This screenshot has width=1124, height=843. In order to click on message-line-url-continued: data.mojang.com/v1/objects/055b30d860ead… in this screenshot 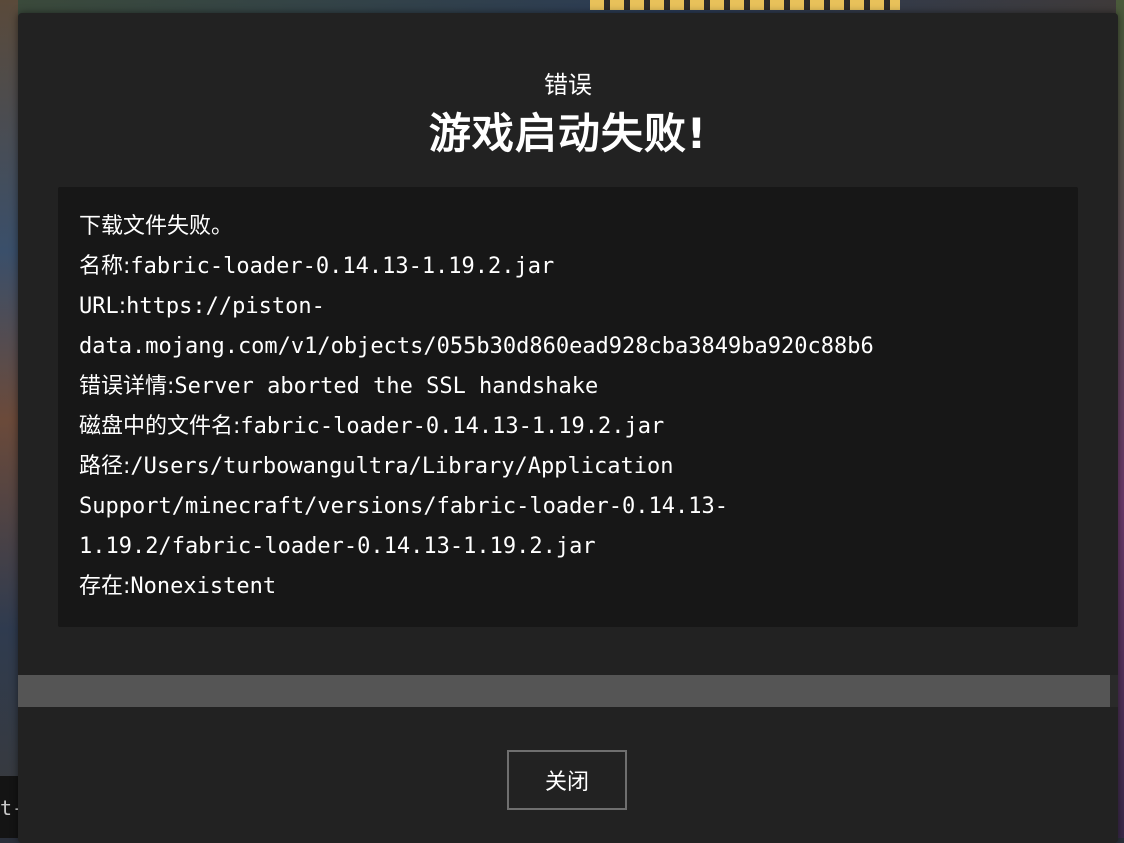, I will do `click(578, 347)`.